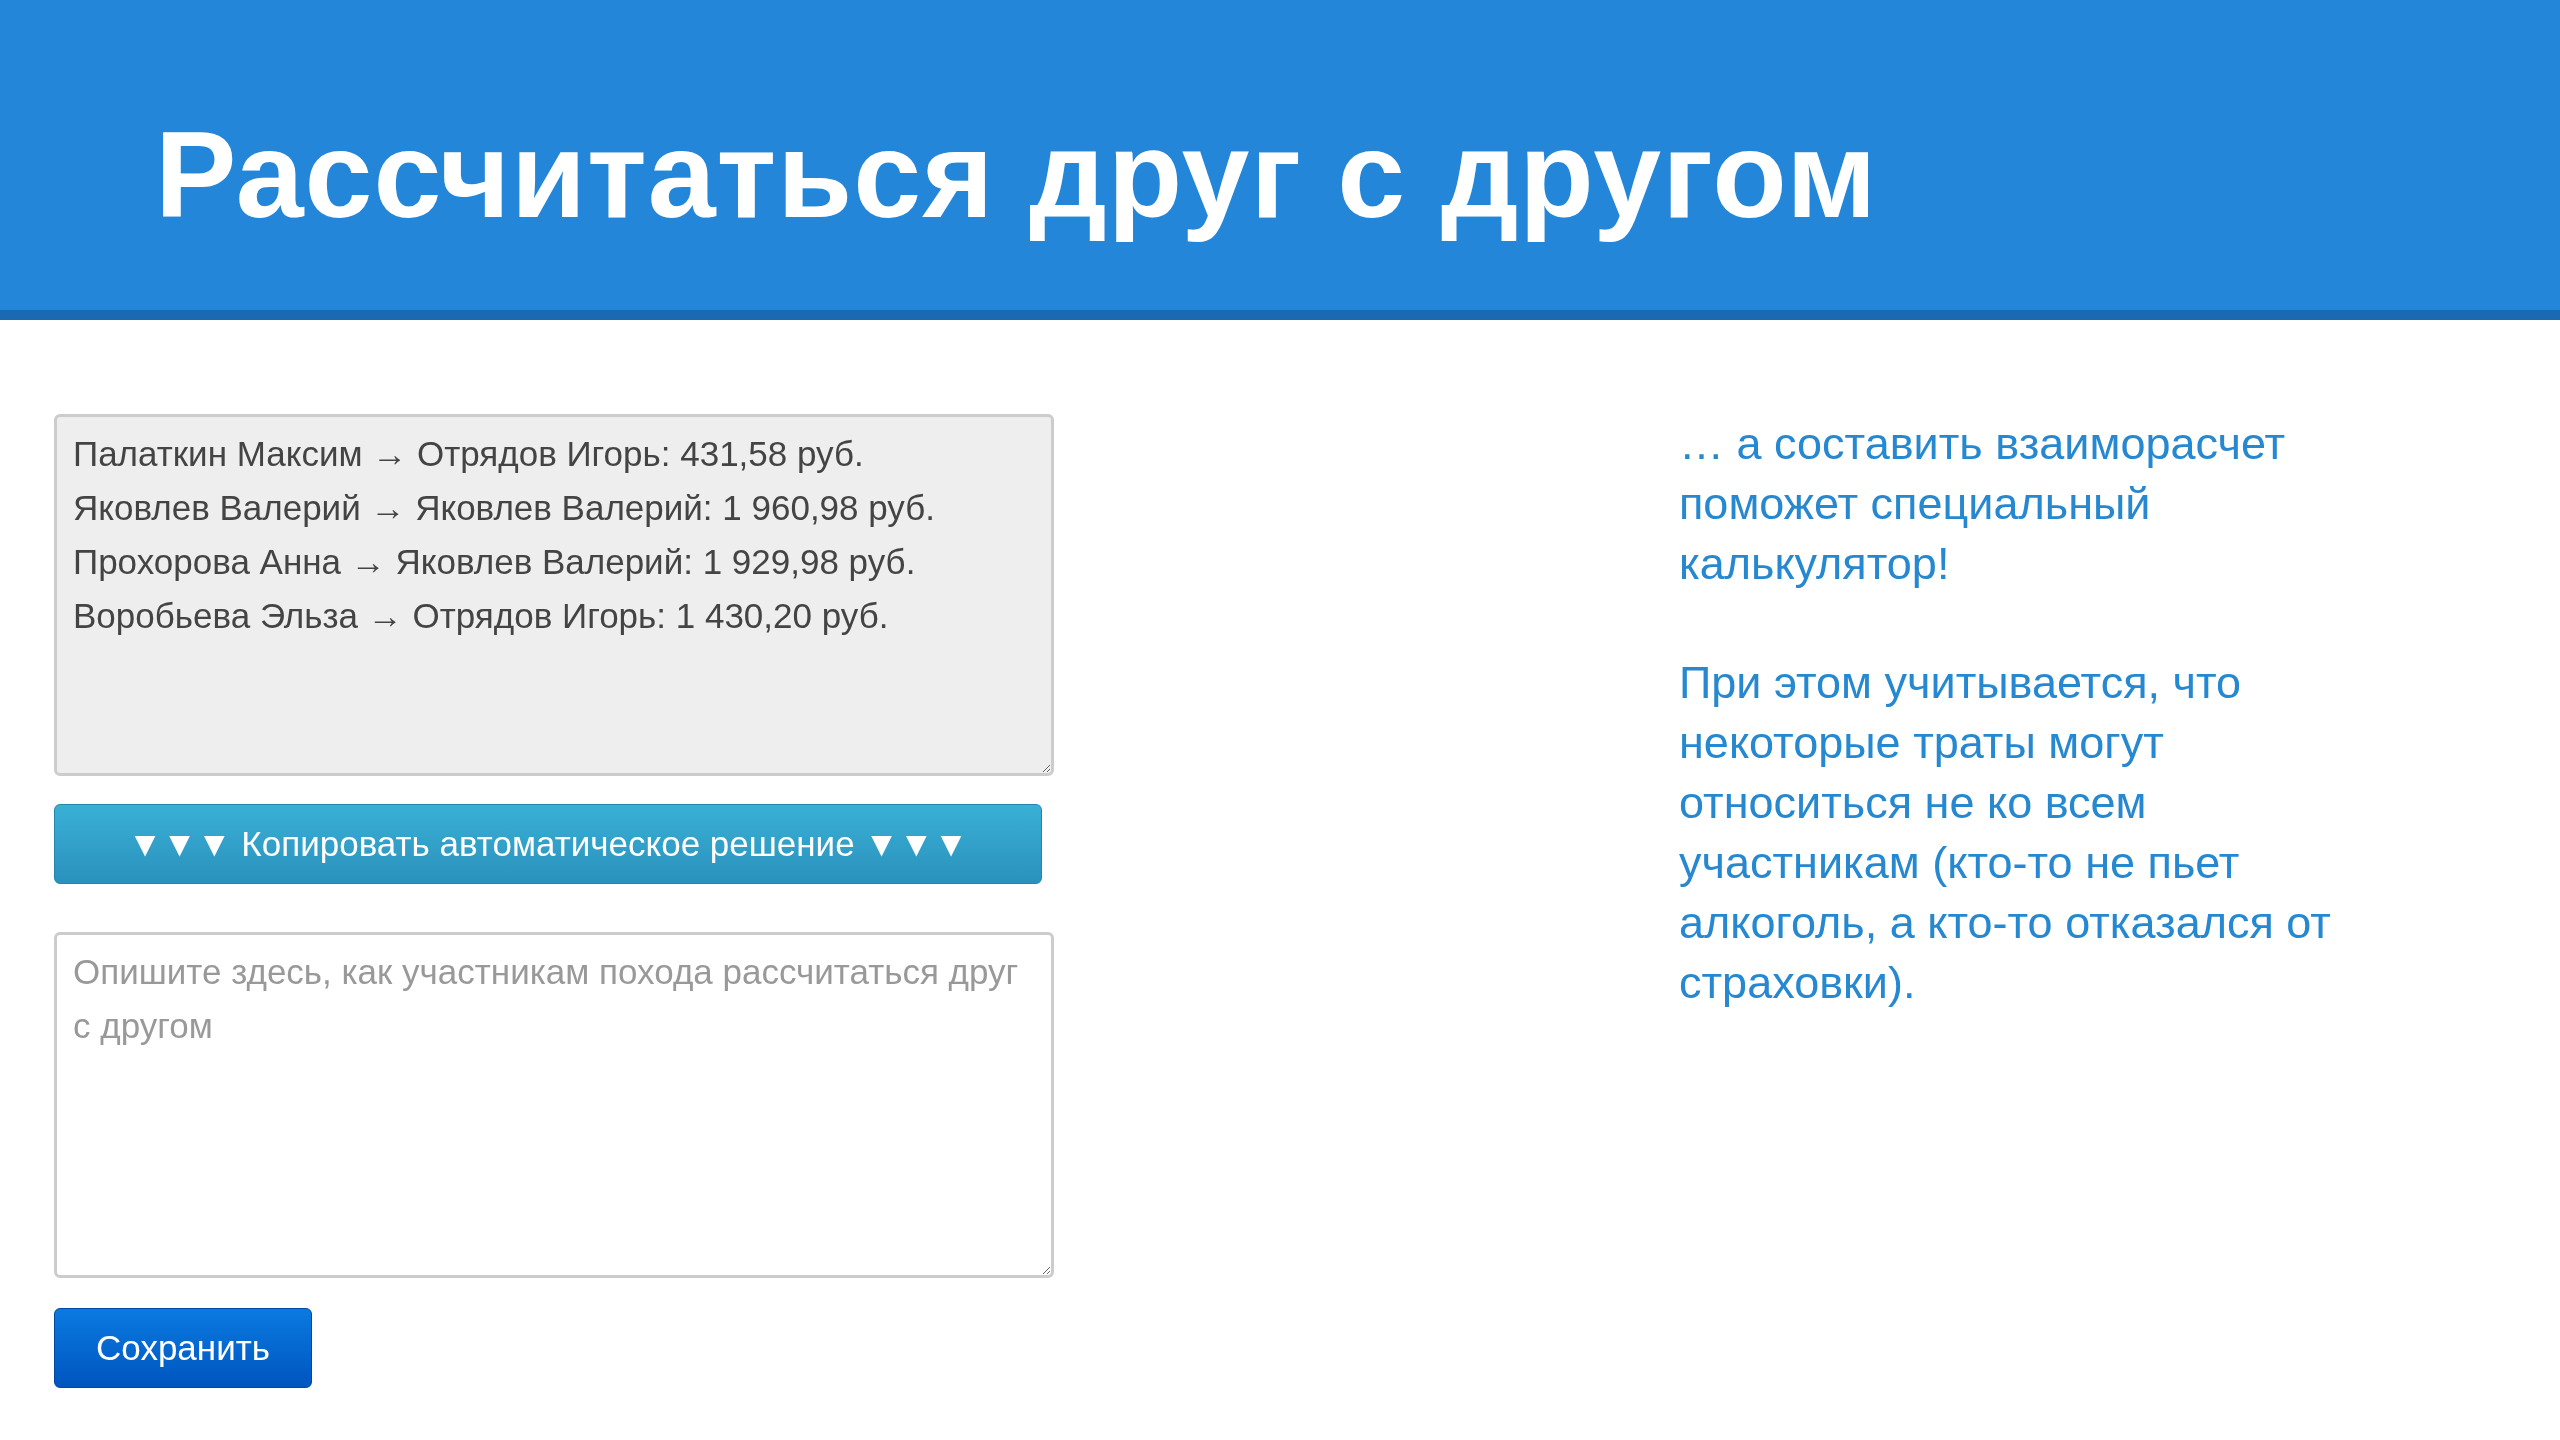 This screenshot has height=1440, width=2560. What do you see at coordinates (554, 1105) in the screenshot?
I see `description-field: Опишите здесь, как участникам похода рассчитаться друг с другом` at bounding box center [554, 1105].